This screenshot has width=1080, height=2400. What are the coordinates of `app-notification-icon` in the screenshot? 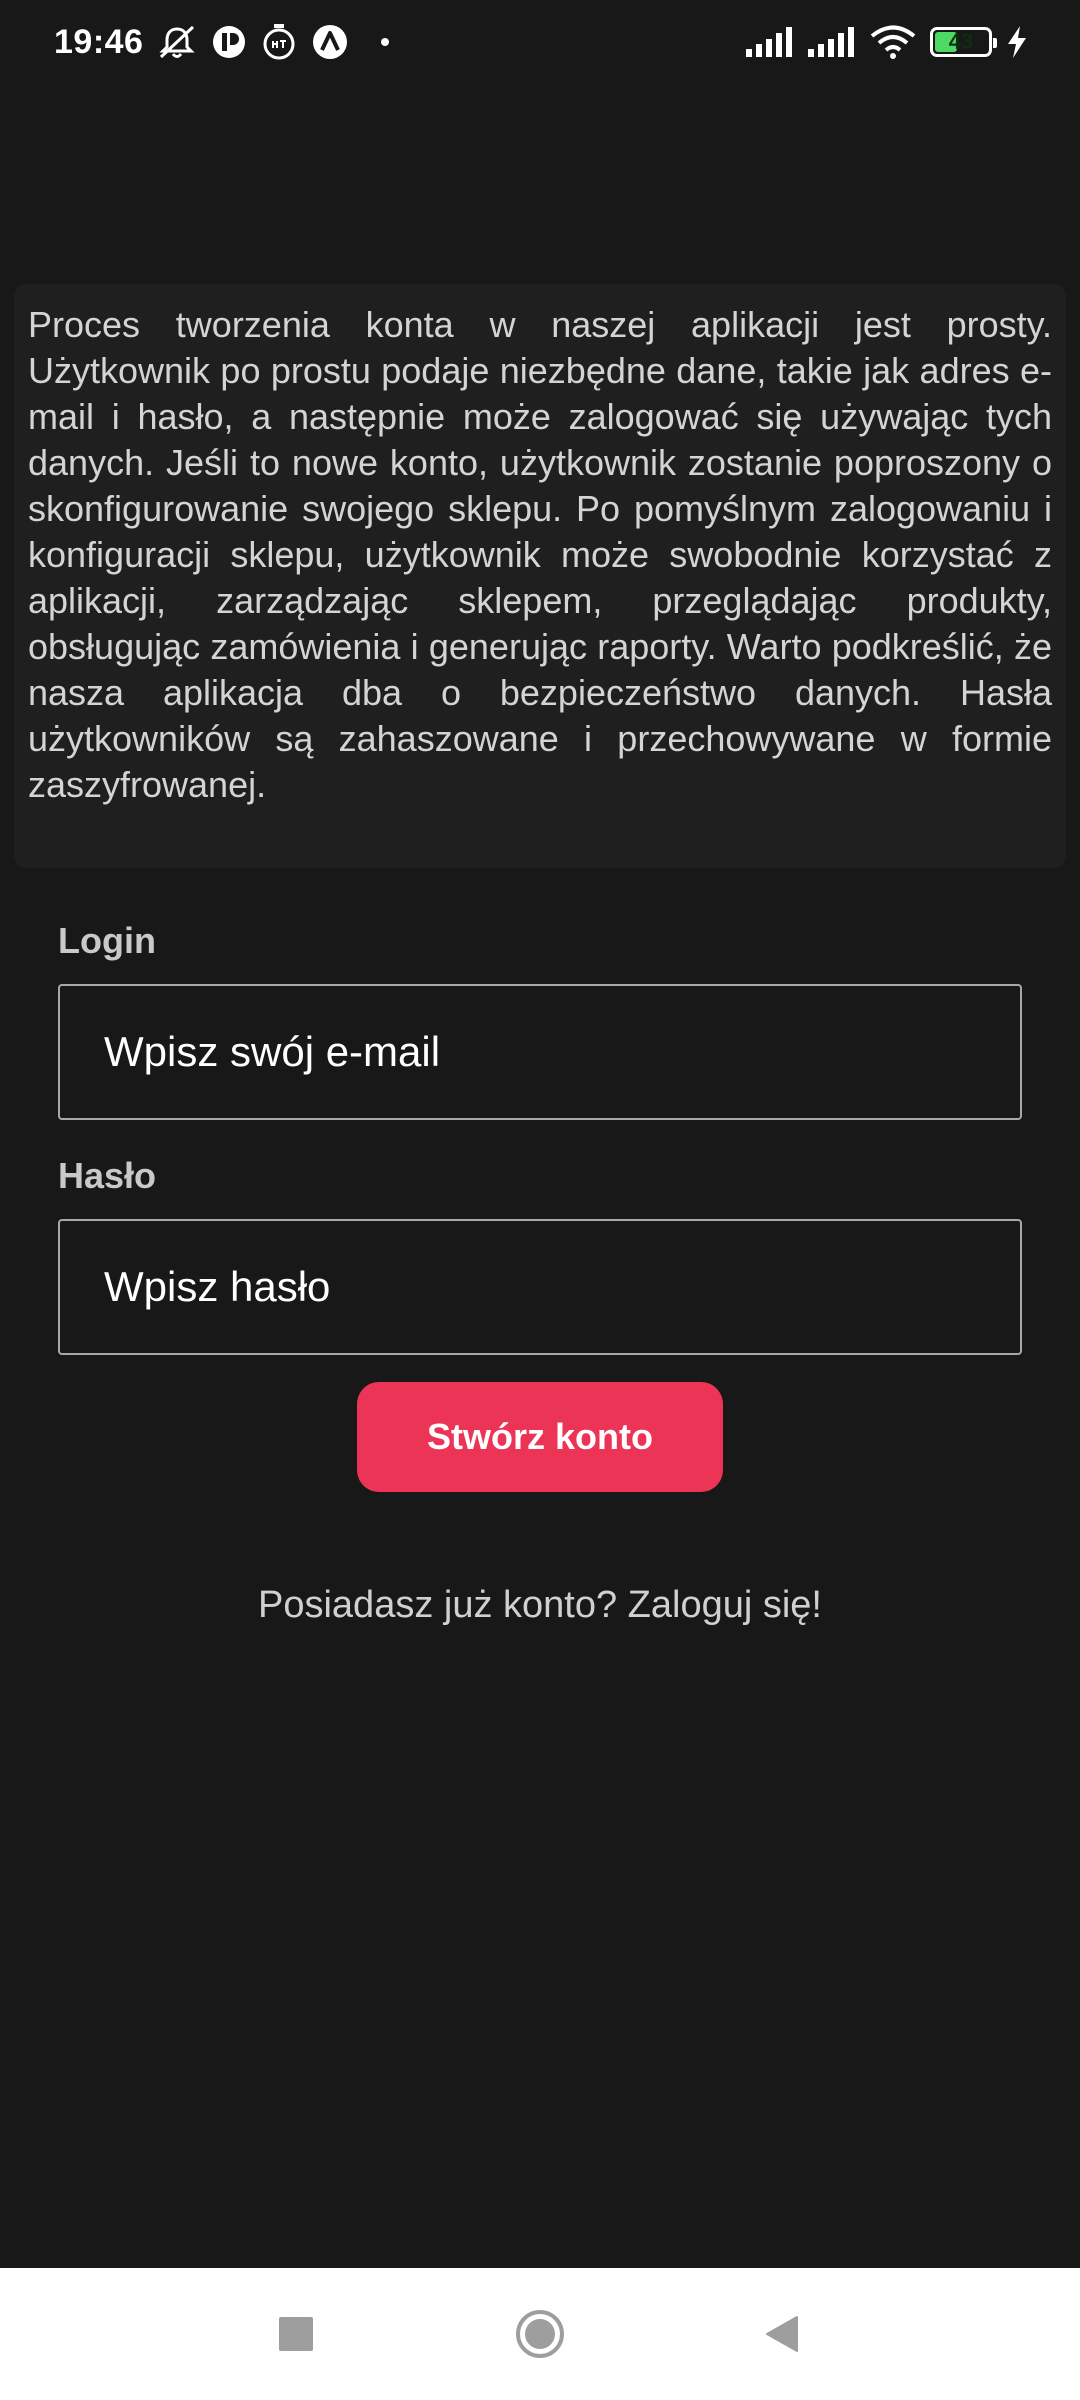 It's located at (229, 42).